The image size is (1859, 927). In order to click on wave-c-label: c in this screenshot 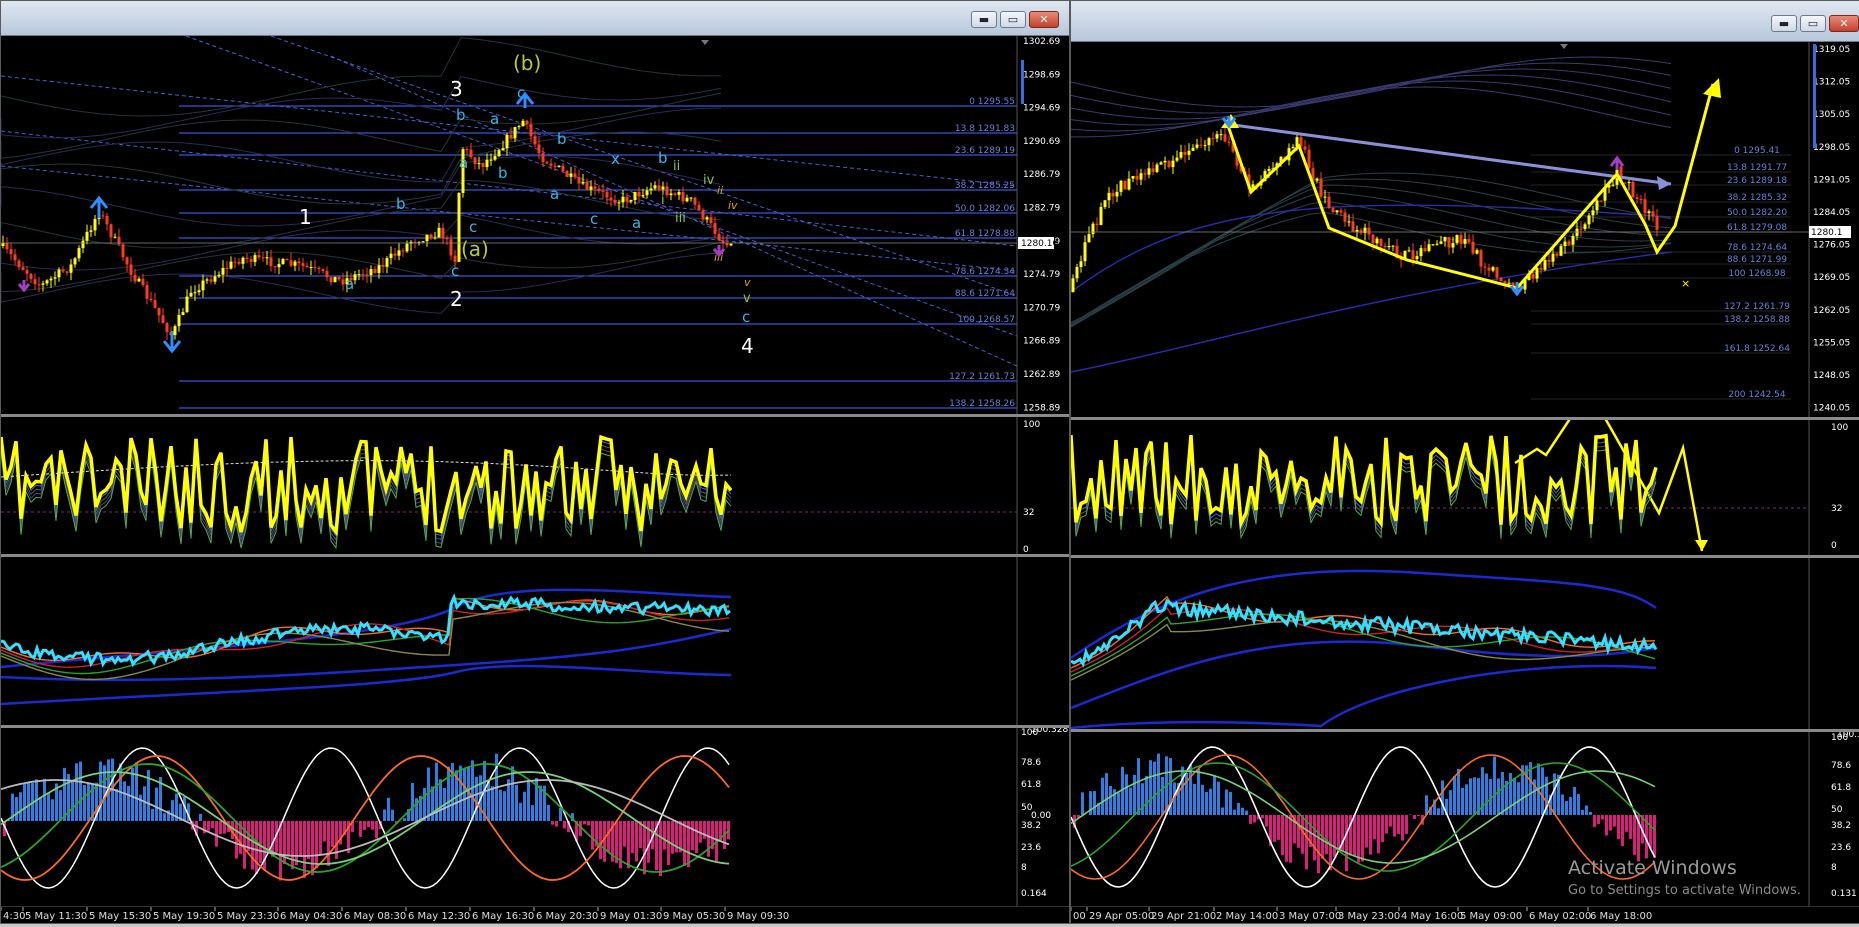, I will do `click(594, 219)`.